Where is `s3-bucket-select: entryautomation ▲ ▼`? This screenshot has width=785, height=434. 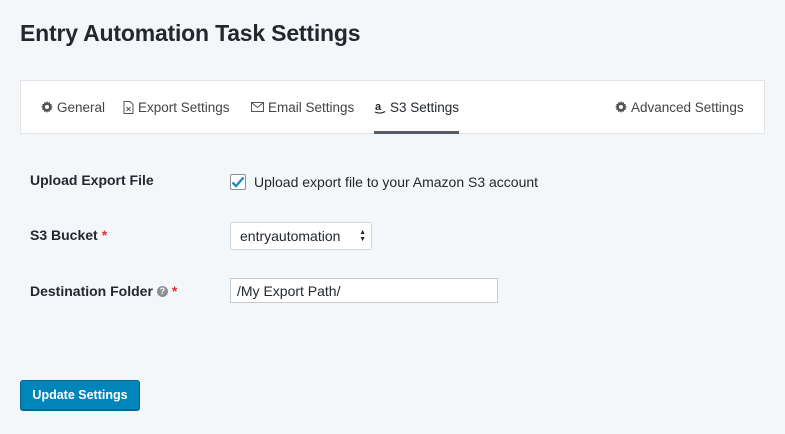 s3-bucket-select: entryautomation ▲ ▼ is located at coordinates (301, 236).